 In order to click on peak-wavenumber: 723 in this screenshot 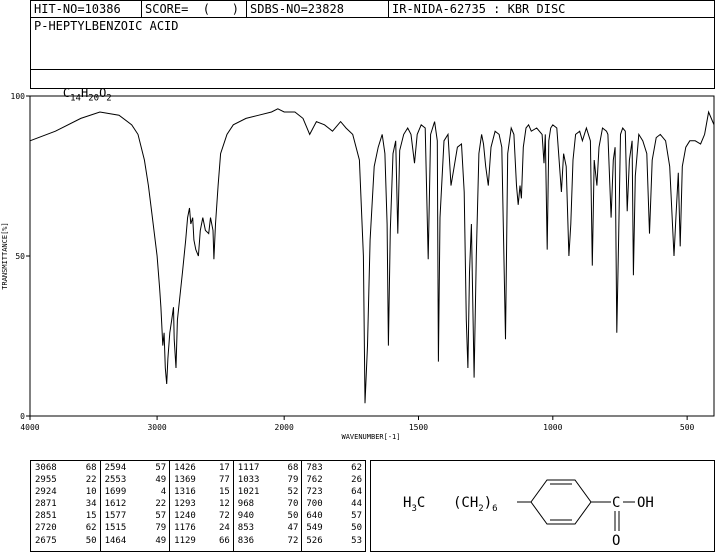, I will do `click(314, 492)`.